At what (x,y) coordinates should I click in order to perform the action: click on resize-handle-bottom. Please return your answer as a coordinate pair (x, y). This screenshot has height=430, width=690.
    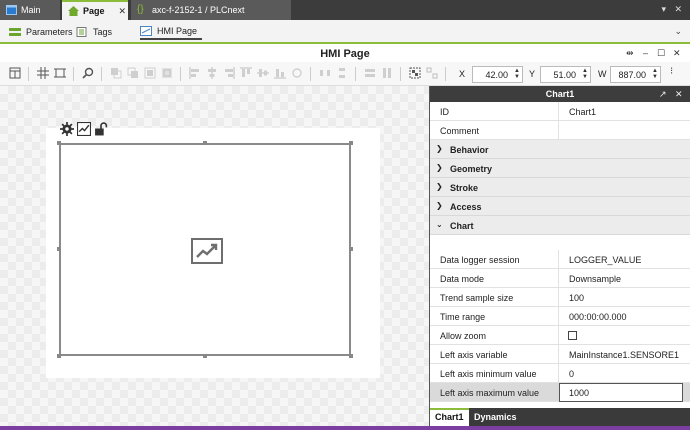
    Looking at the image, I should click on (205, 356).